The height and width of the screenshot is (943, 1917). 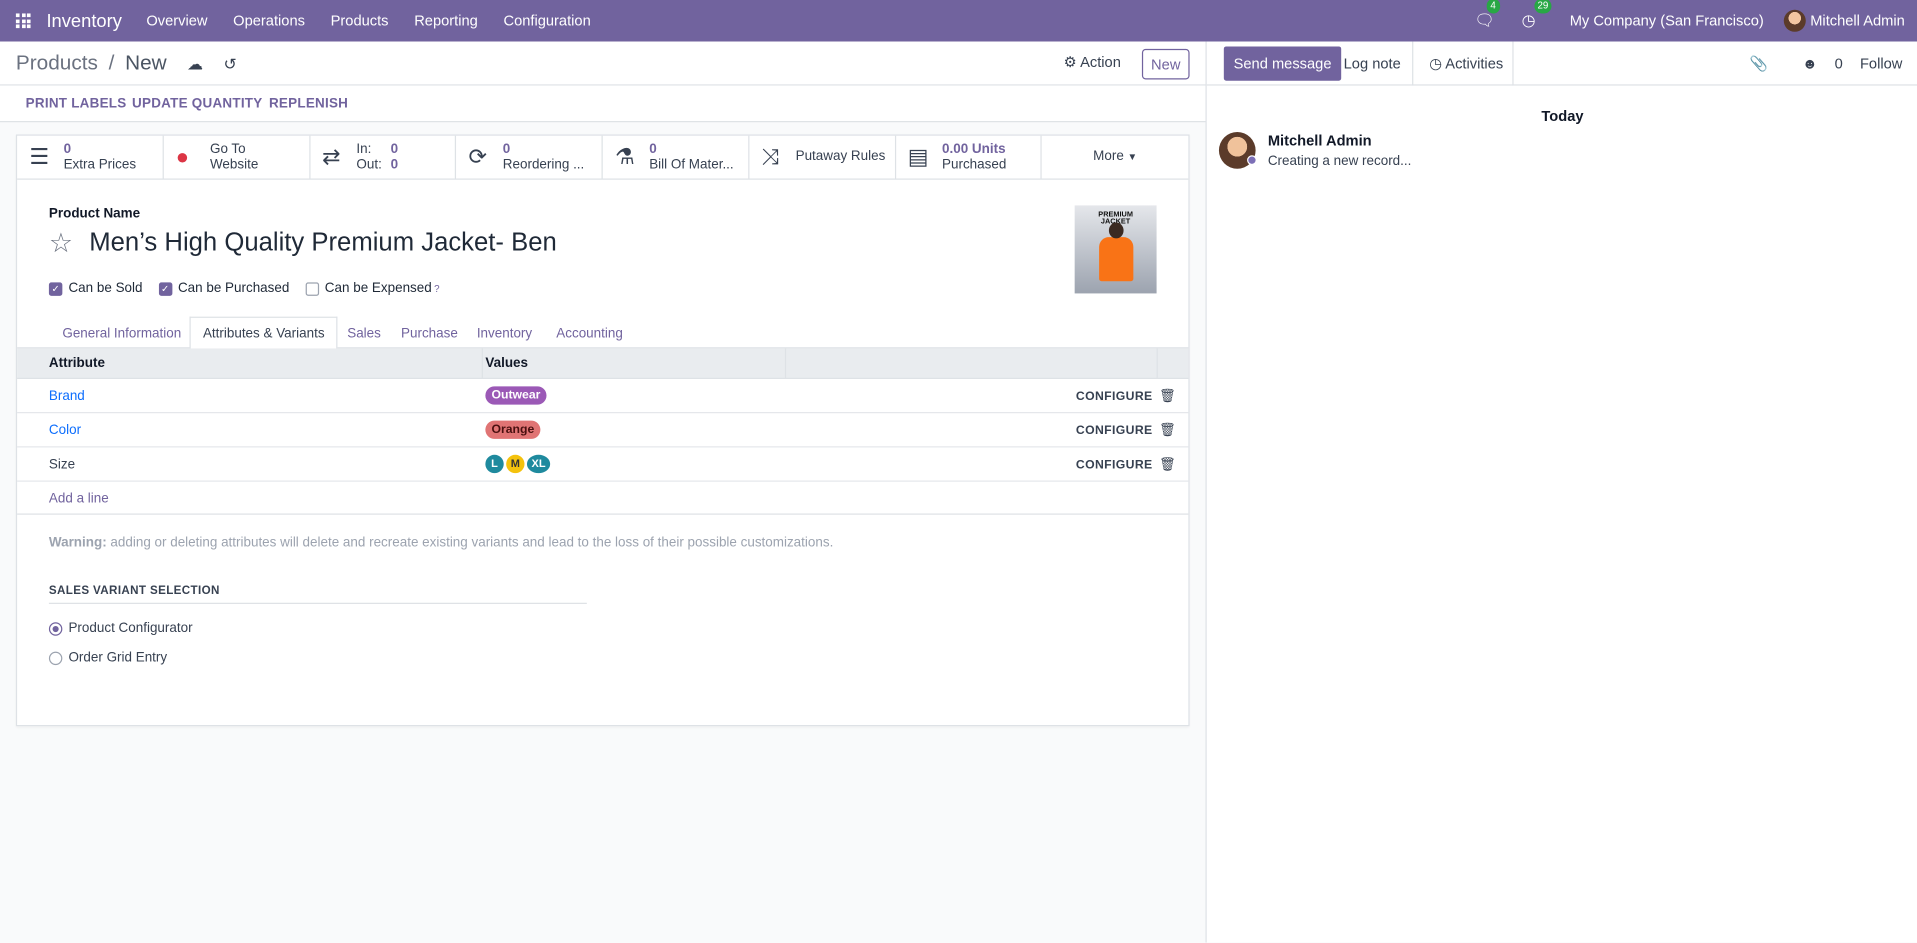 What do you see at coordinates (176, 20) in the screenshot?
I see `menu-overview: Overview` at bounding box center [176, 20].